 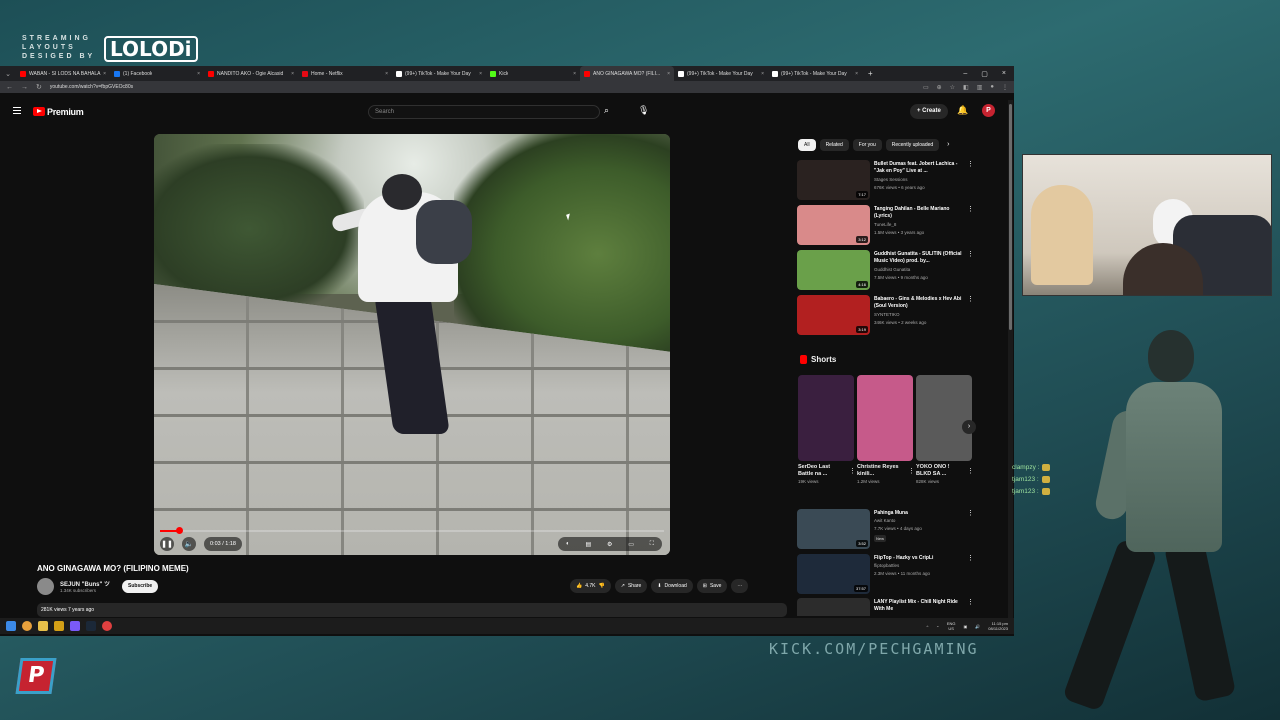 I want to click on zoom-icon: ⊕, so click(x=939, y=87).